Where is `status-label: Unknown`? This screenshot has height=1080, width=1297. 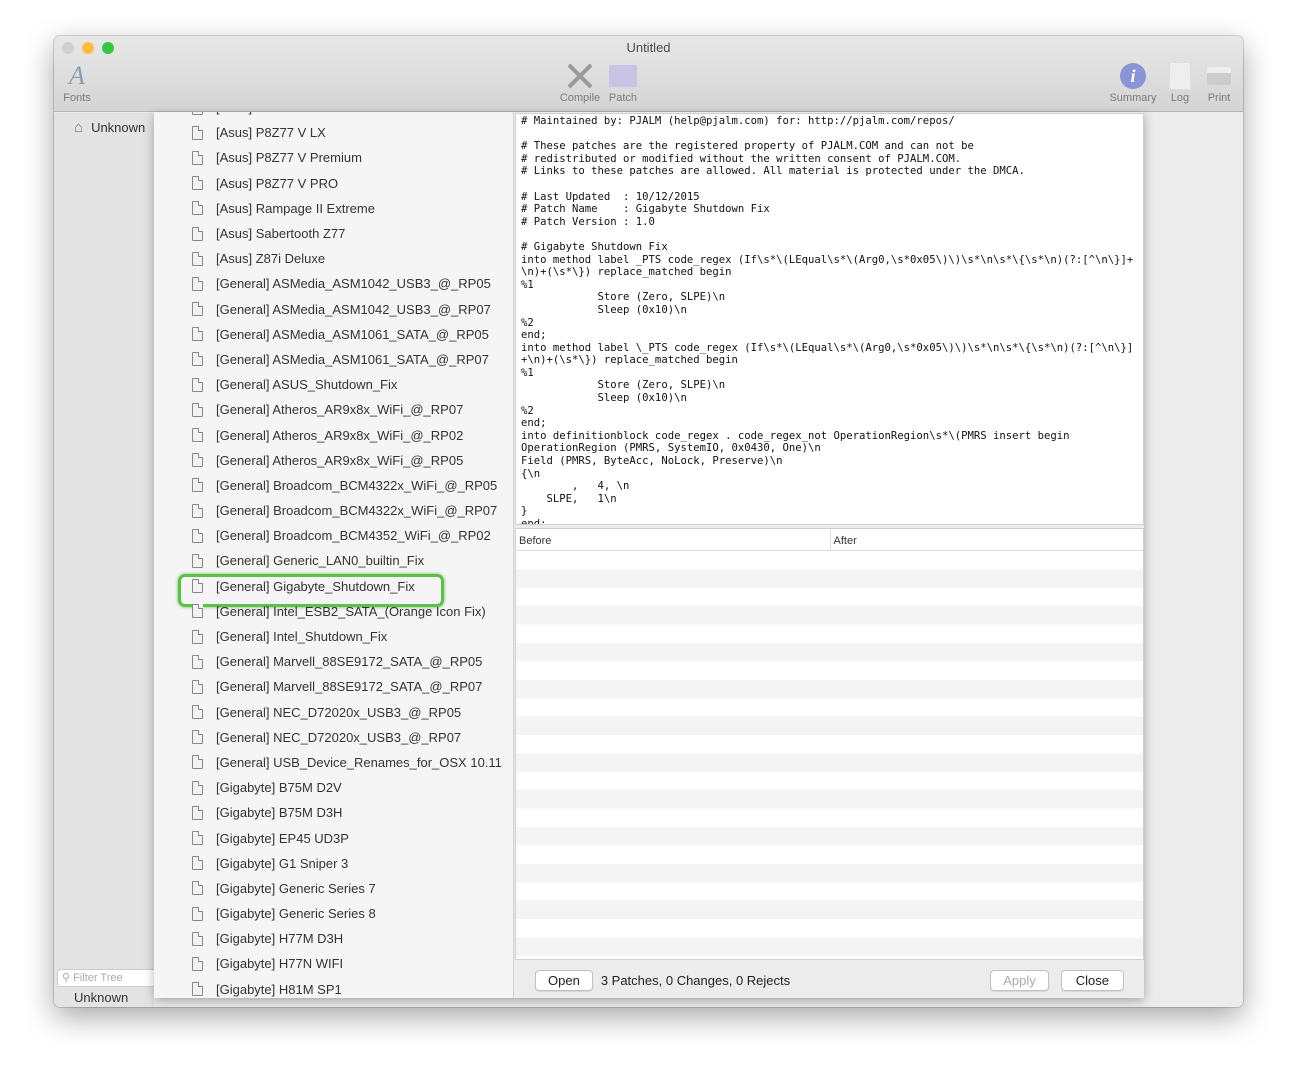
status-label: Unknown is located at coordinates (101, 997).